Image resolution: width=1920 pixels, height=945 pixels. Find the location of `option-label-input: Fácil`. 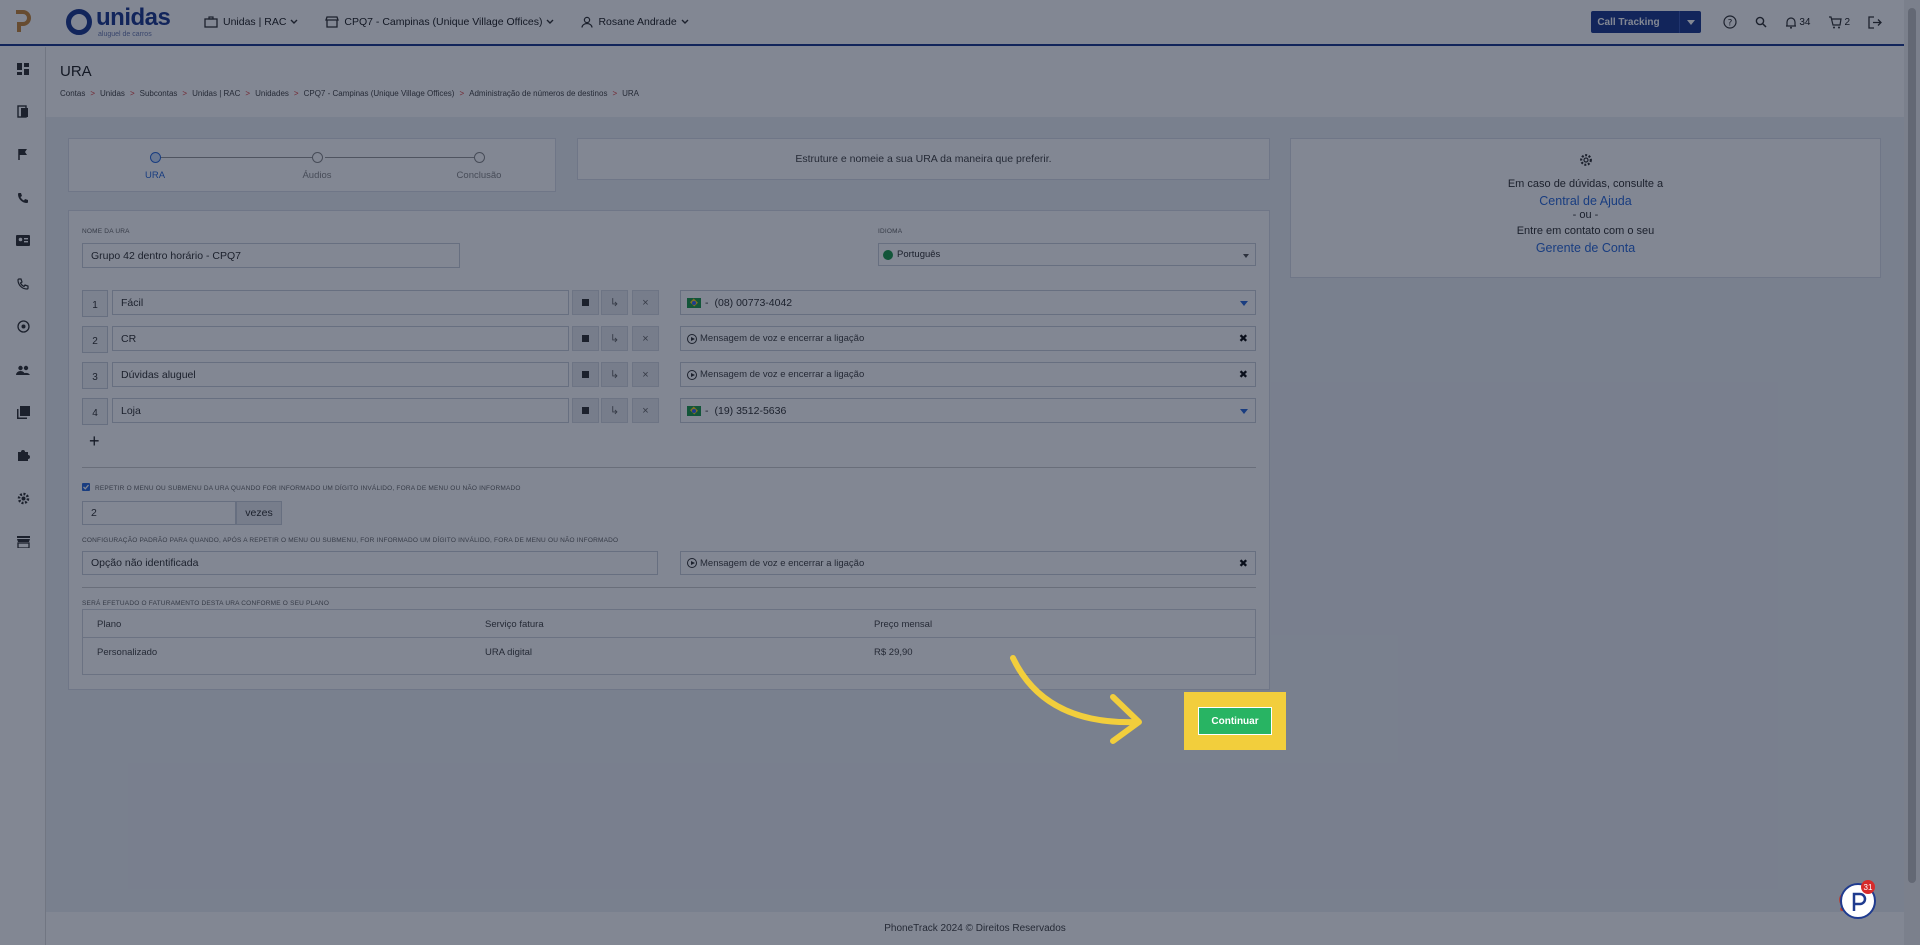

option-label-input: Fácil is located at coordinates (340, 302).